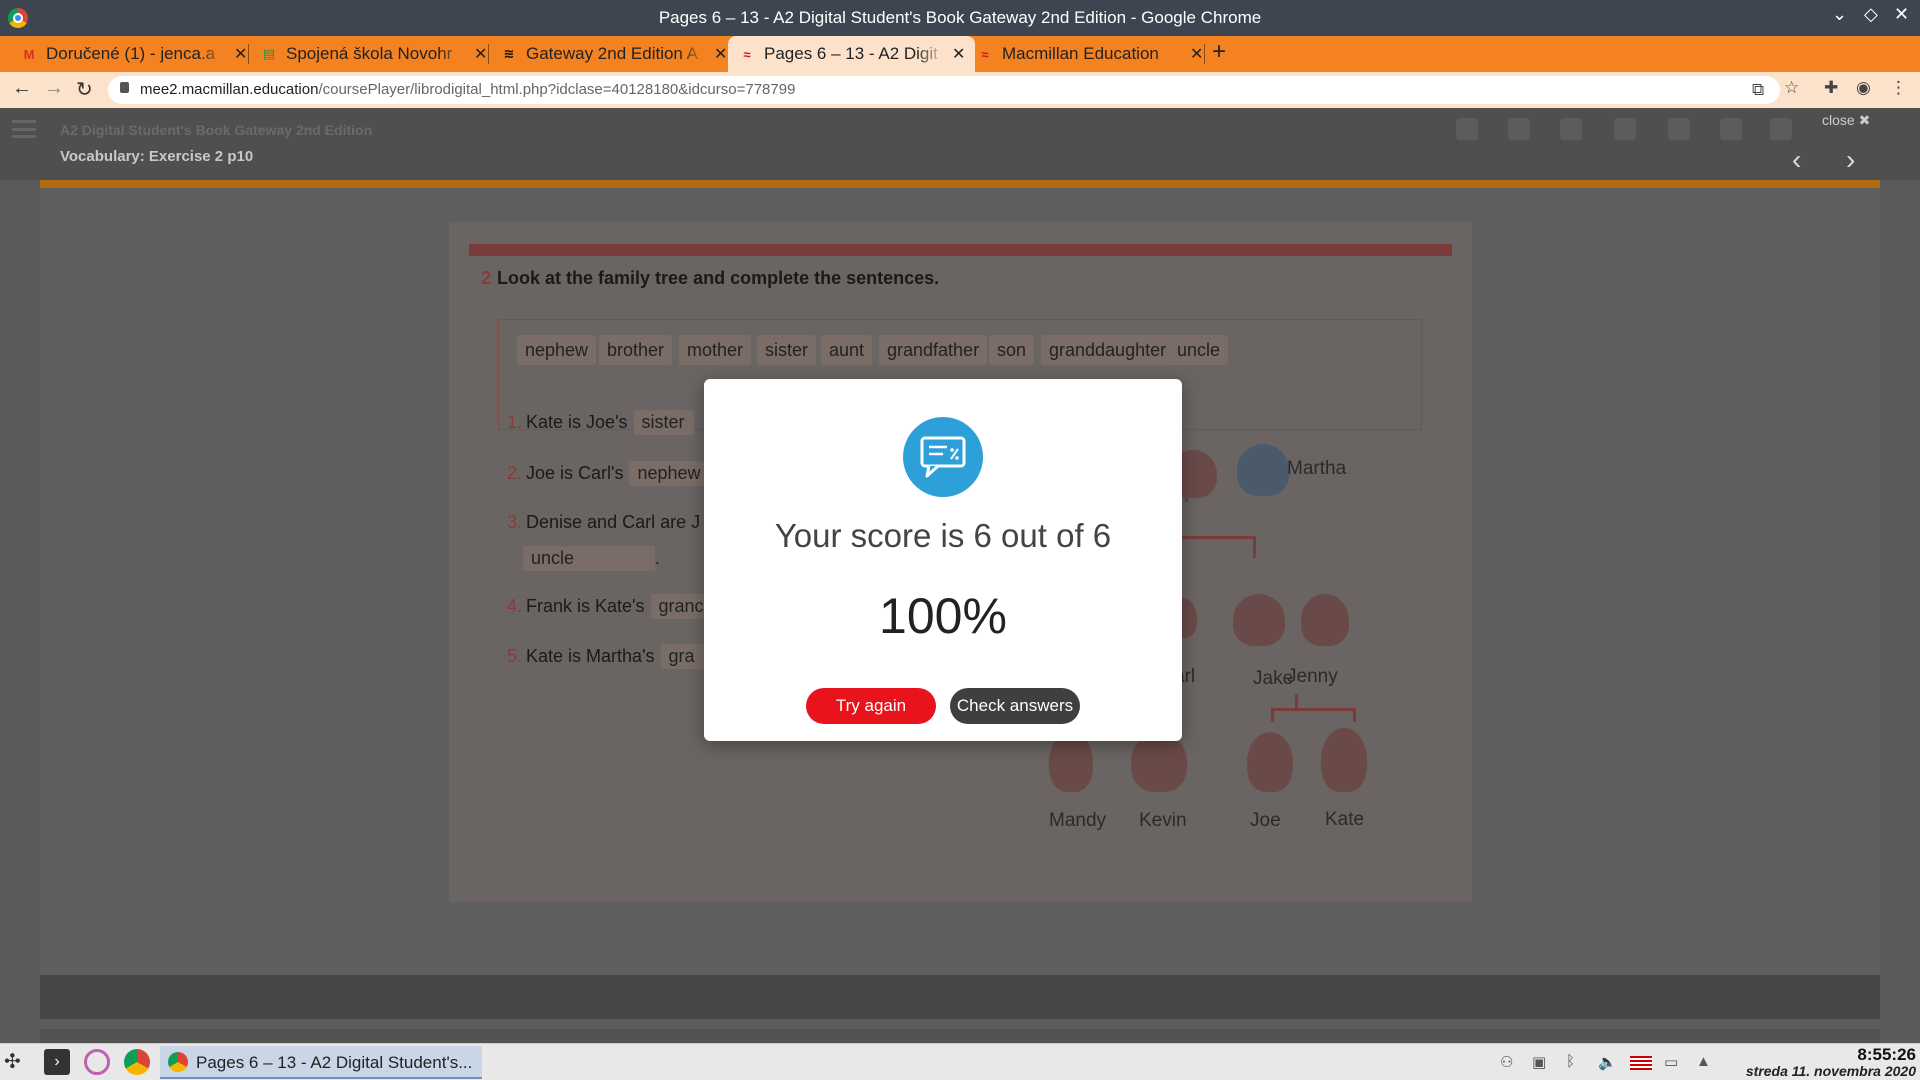 This screenshot has width=1920, height=1080. I want to click on sentence-text: Kate is Martha's, so click(590, 656).